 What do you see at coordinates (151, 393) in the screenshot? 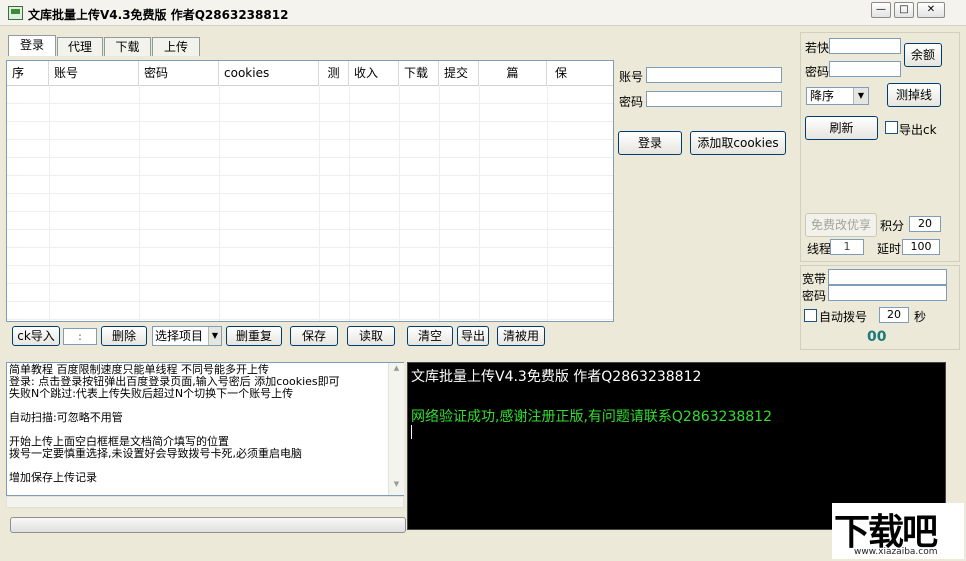
I see `notes-line: 失败N个跳过:代表上传失败后超过N个切换下一个账号上传` at bounding box center [151, 393].